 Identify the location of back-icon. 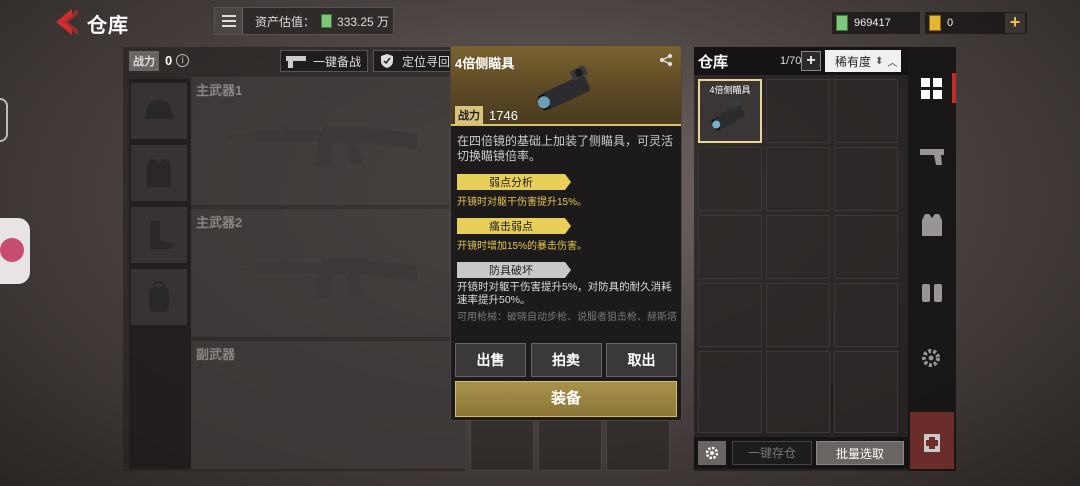
(66, 22).